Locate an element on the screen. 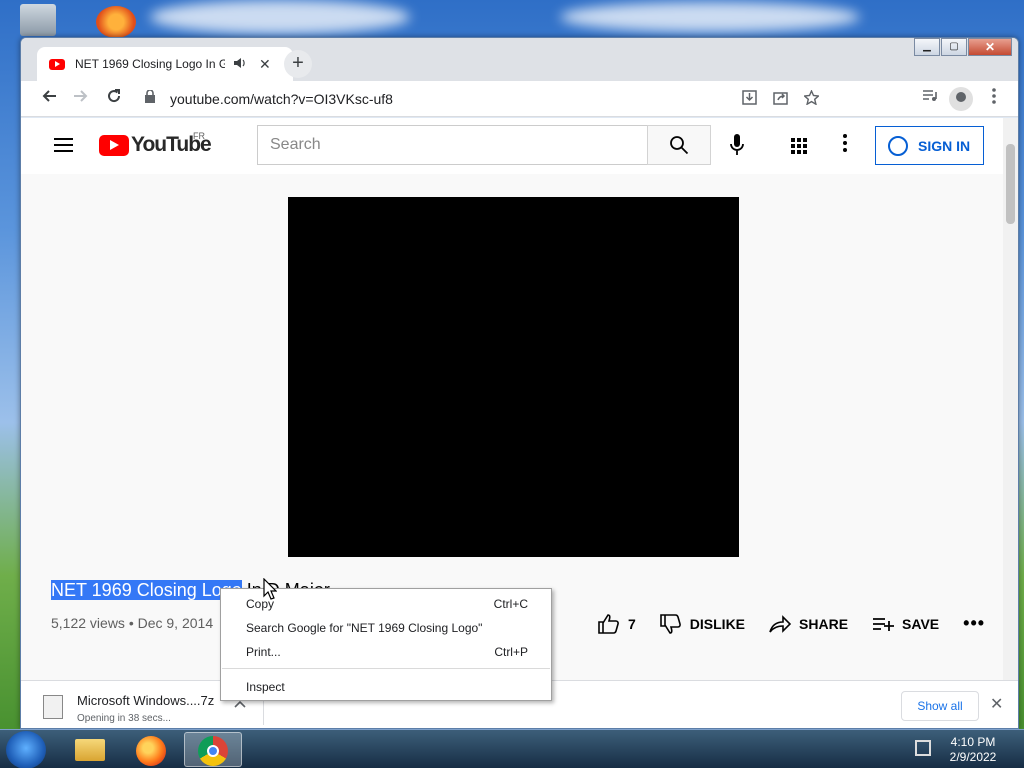 This screenshot has width=1024, height=768. sign-in-button: SIGN IN is located at coordinates (929, 145).